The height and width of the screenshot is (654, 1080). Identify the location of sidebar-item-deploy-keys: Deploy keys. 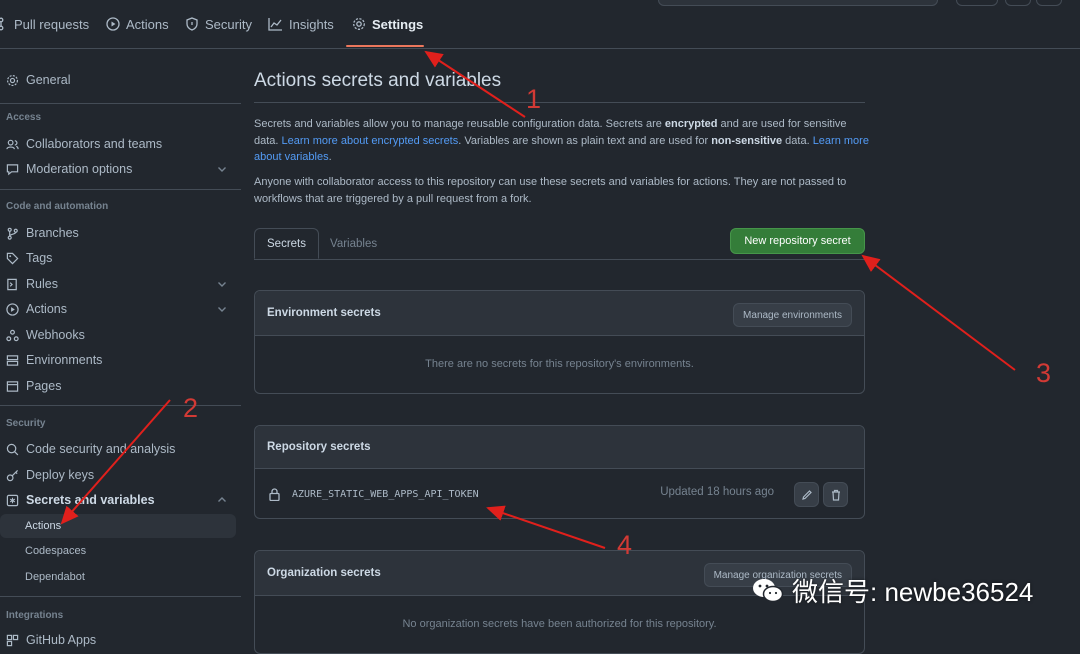
(118, 475).